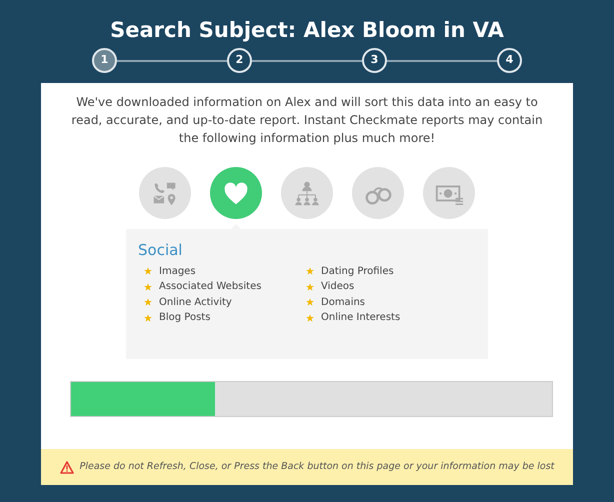 Image resolution: width=614 pixels, height=502 pixels. Describe the element at coordinates (177, 271) in the screenshot. I see `feature-item: Images` at that location.